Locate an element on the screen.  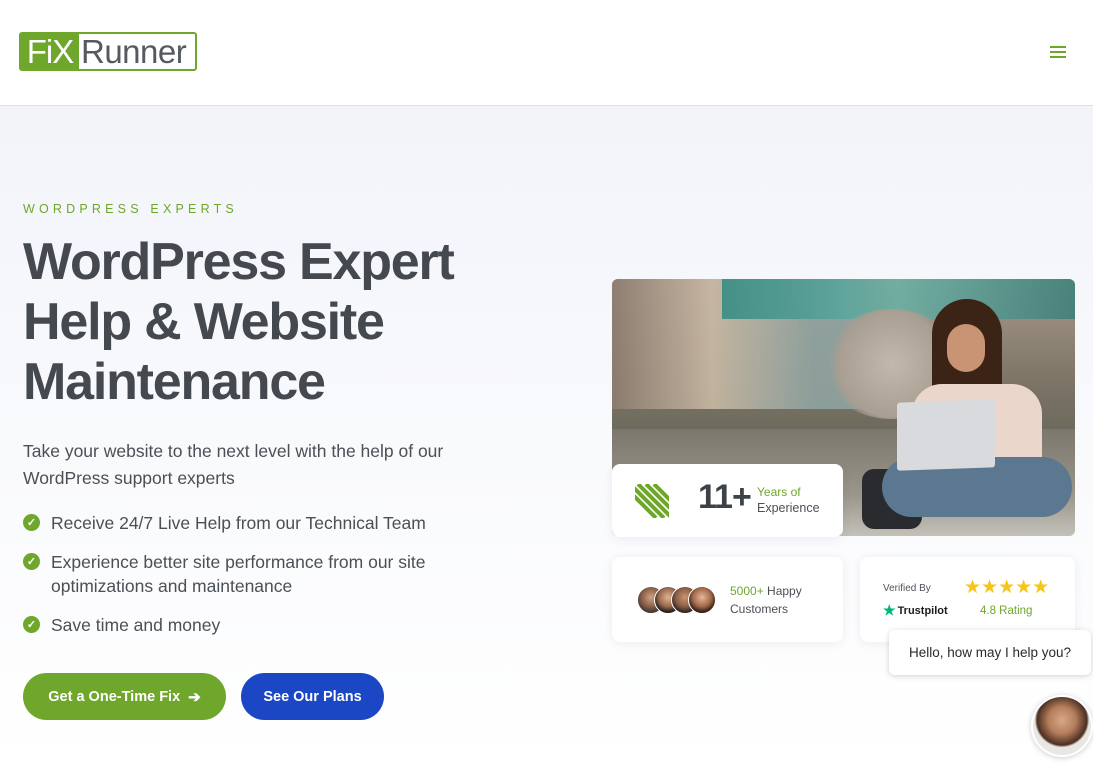
trustpilot-star-icon: ★ is located at coordinates (889, 610).